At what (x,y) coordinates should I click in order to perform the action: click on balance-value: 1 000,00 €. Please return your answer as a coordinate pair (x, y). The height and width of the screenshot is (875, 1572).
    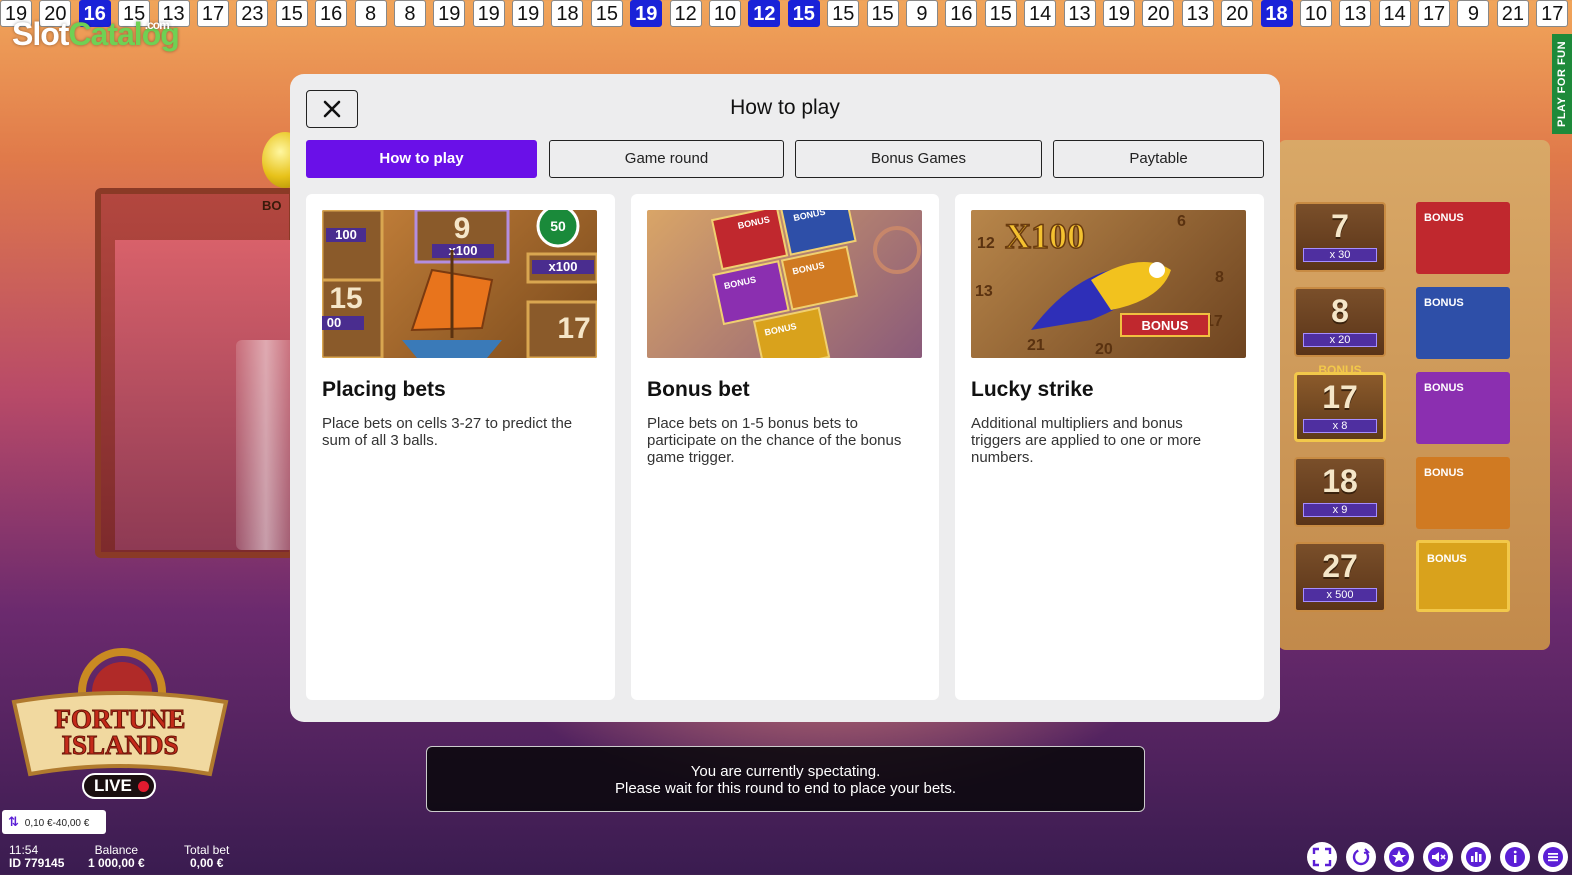
    Looking at the image, I should click on (116, 863).